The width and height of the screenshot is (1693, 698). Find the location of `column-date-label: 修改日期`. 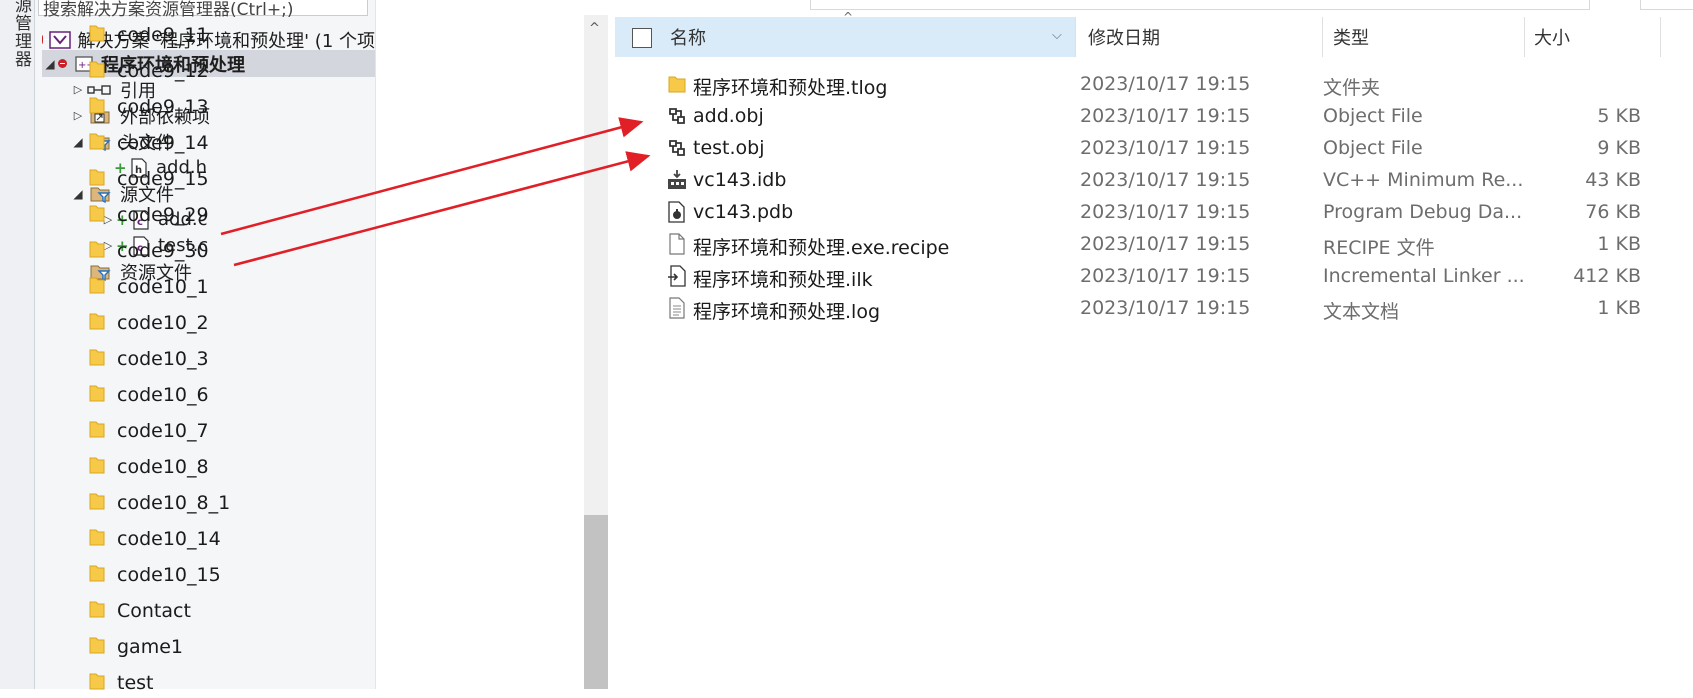

column-date-label: 修改日期 is located at coordinates (1124, 38).